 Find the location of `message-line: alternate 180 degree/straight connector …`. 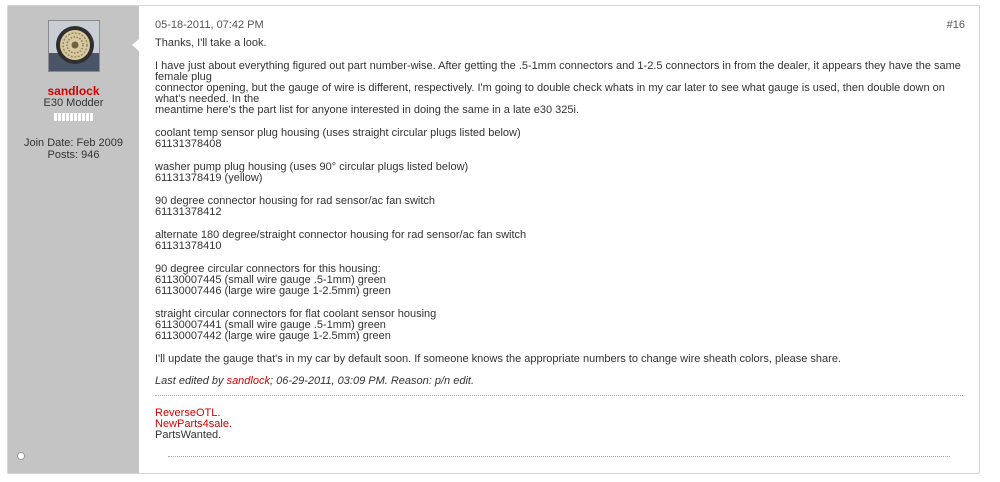

message-line: alternate 180 degree/straight connector … is located at coordinates (341, 235).